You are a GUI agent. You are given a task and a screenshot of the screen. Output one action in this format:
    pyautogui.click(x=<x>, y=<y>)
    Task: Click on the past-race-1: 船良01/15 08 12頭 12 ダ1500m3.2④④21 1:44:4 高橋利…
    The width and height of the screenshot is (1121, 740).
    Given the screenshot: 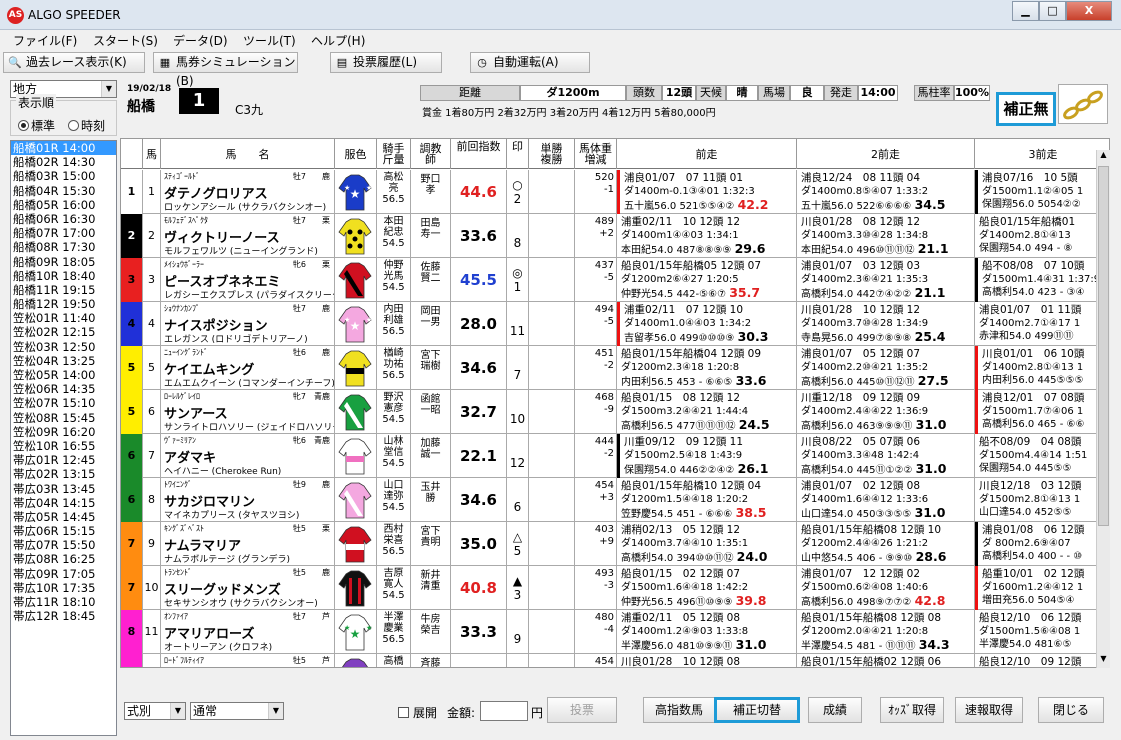 What is the action you would take?
    pyautogui.click(x=707, y=412)
    